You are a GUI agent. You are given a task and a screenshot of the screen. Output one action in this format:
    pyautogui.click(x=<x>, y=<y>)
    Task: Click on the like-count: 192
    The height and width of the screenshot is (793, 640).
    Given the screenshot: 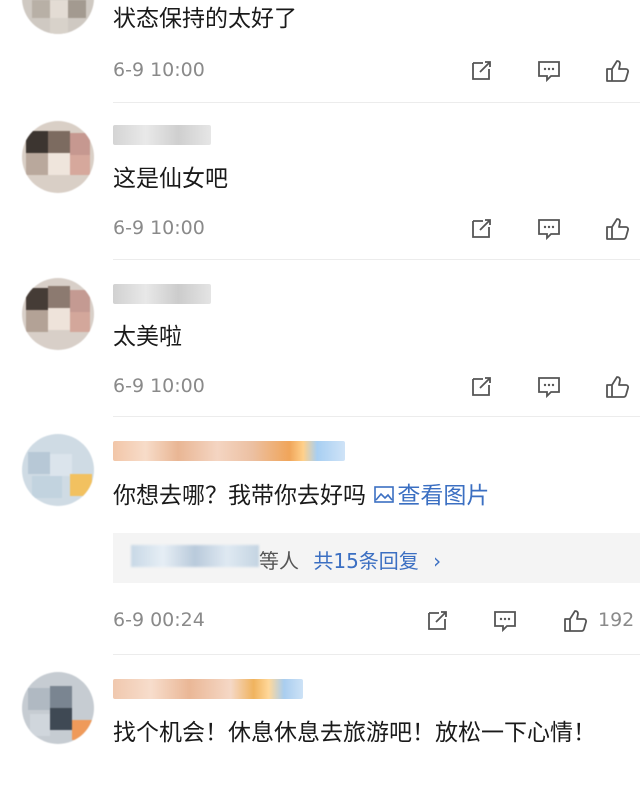 What is the action you would take?
    pyautogui.click(x=616, y=620)
    